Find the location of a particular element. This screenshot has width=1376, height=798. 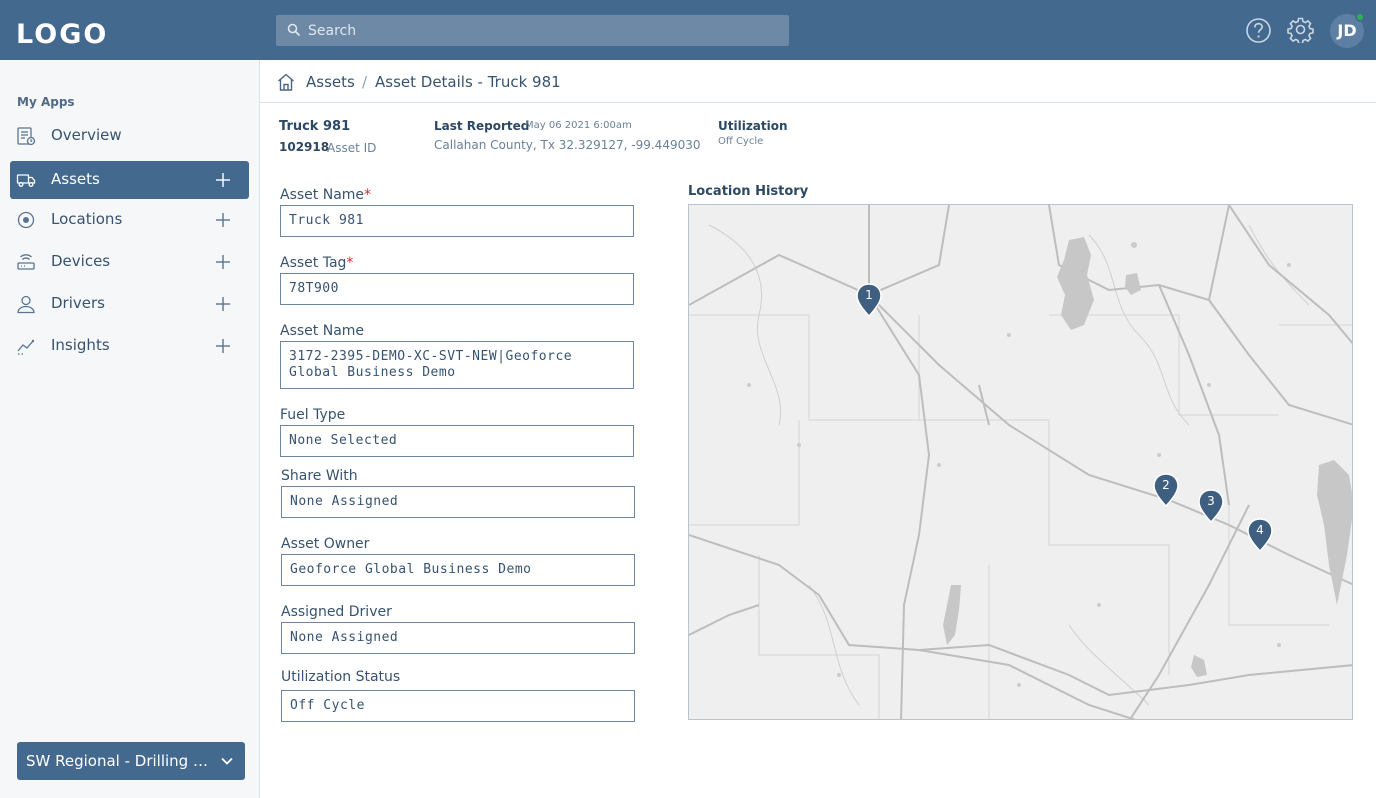

asset-tag-label: Asset Tag* is located at coordinates (317, 263).